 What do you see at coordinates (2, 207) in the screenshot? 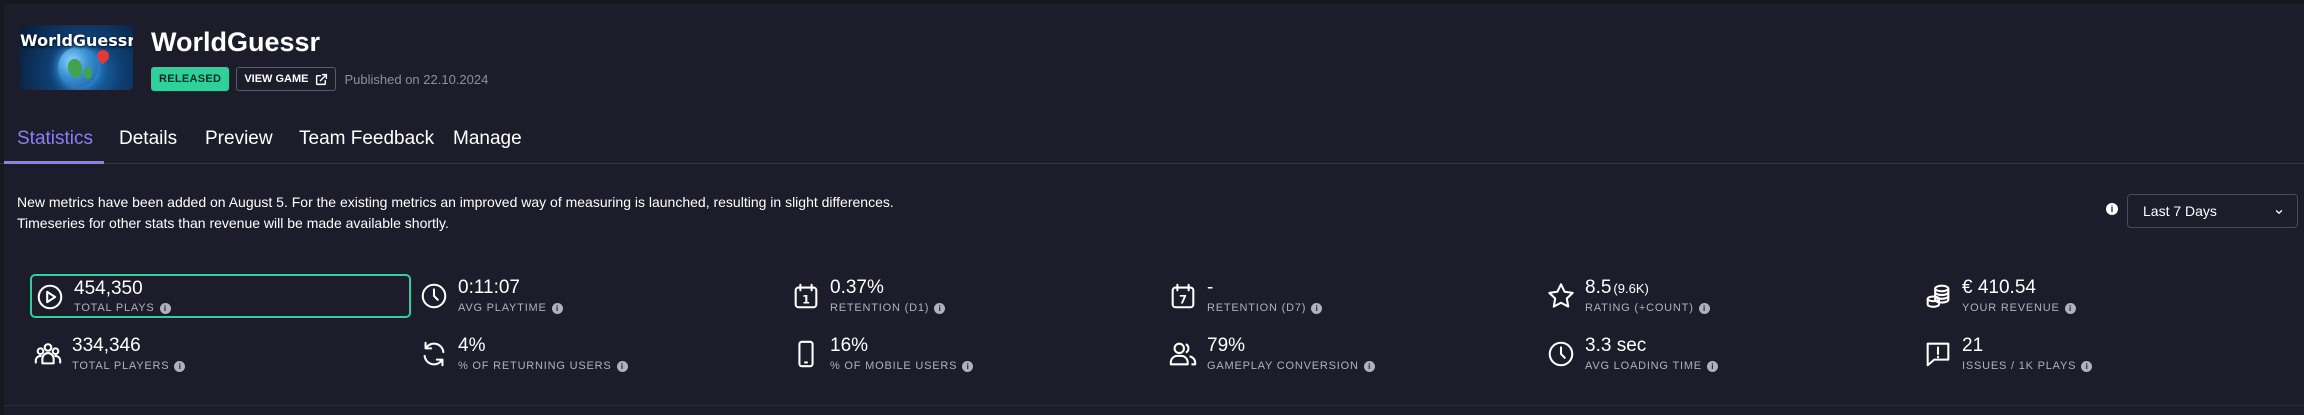
I see `left-edge` at bounding box center [2, 207].